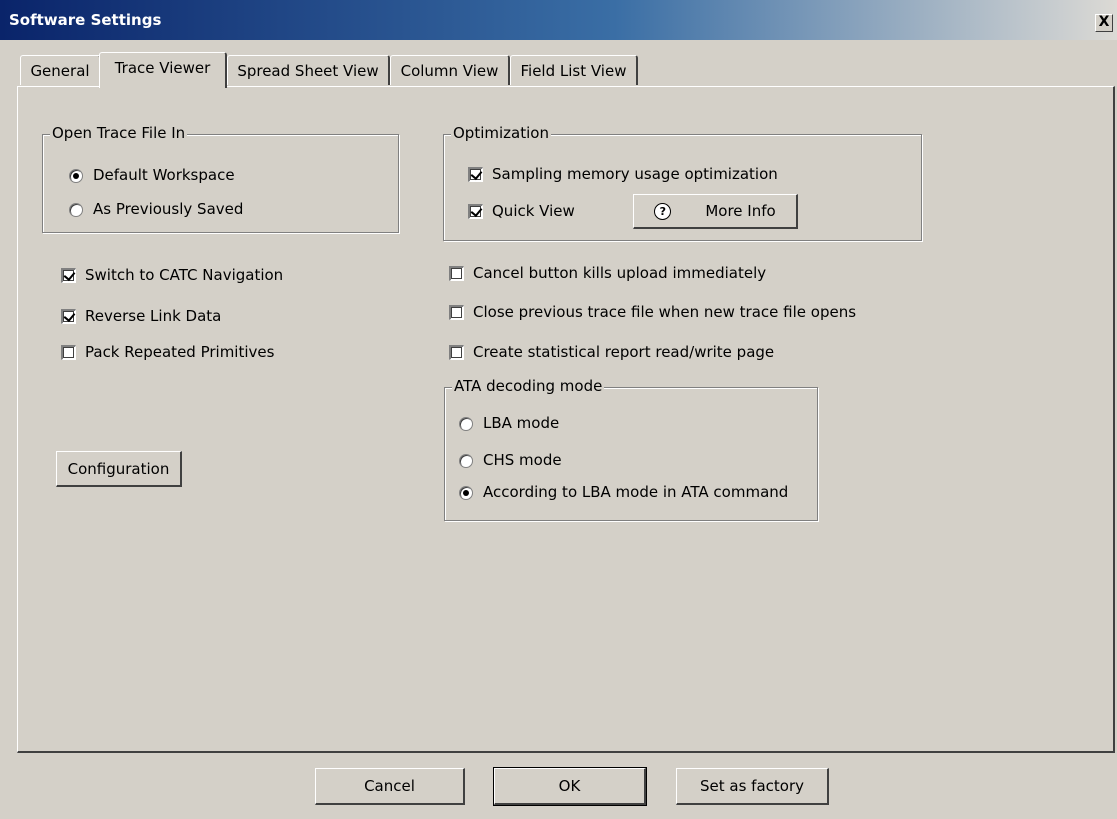 Image resolution: width=1117 pixels, height=819 pixels. Describe the element at coordinates (153, 316) in the screenshot. I see `checkbox-reverse-link-data-label: Reverse Link Data` at that location.